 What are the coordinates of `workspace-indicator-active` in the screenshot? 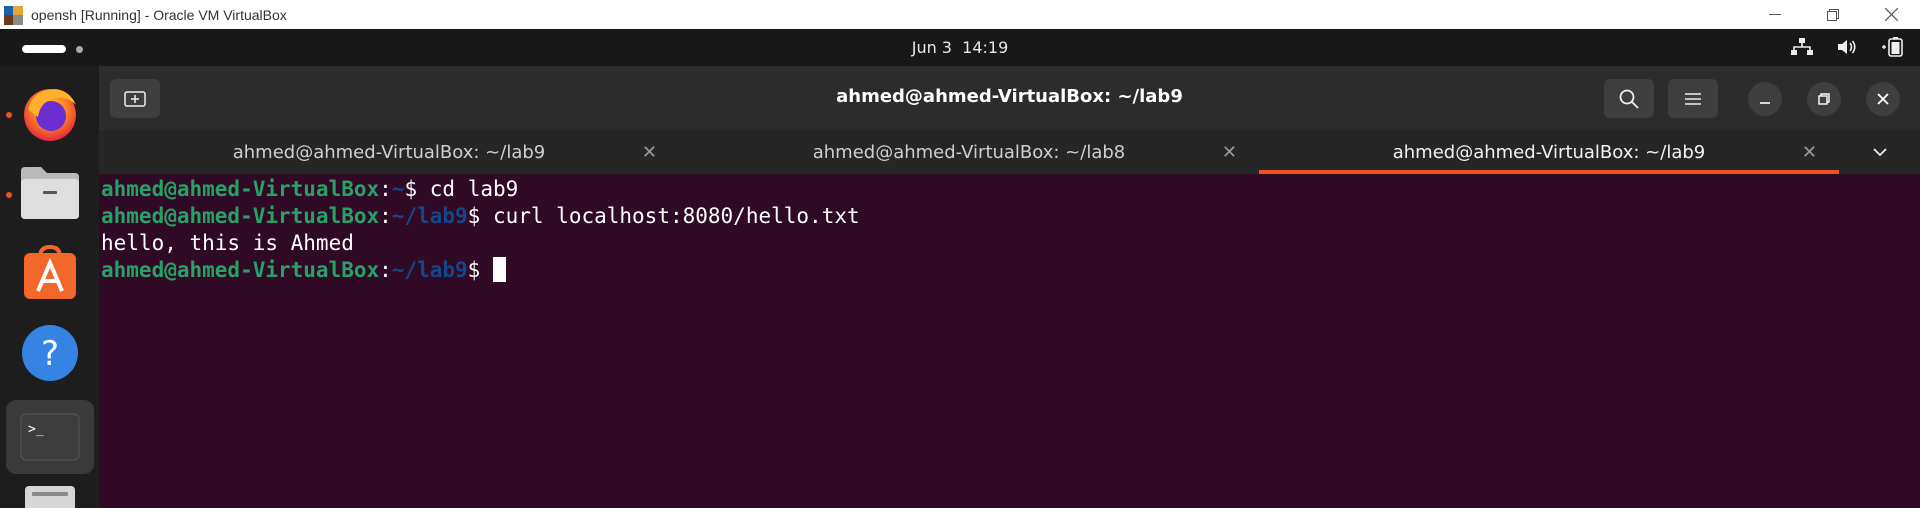 It's located at (44, 49).